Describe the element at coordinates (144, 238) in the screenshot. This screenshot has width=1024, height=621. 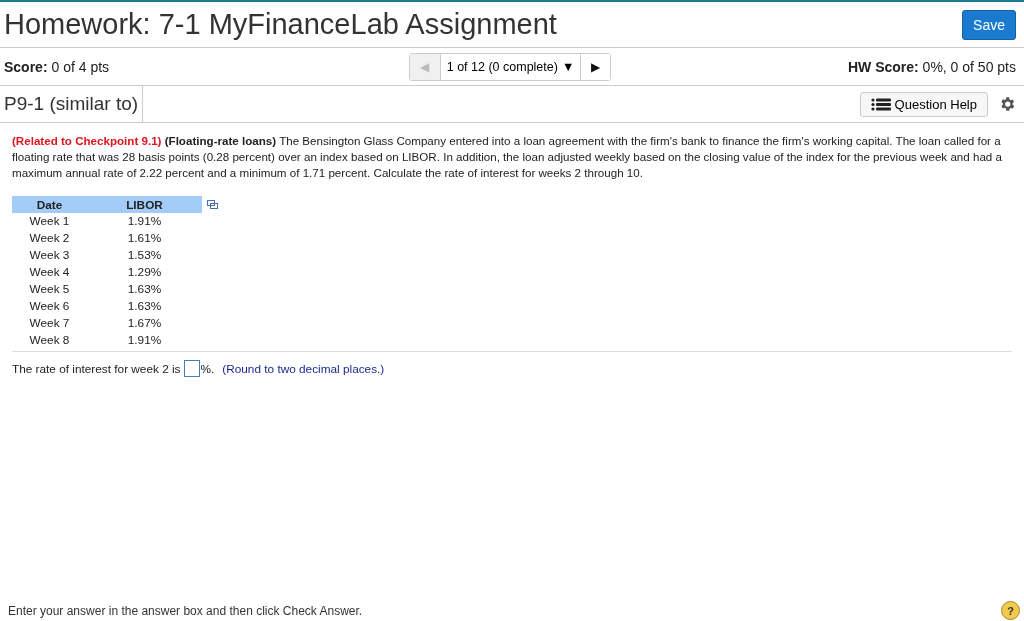
I see `table-cell-text: 1.61%` at that location.